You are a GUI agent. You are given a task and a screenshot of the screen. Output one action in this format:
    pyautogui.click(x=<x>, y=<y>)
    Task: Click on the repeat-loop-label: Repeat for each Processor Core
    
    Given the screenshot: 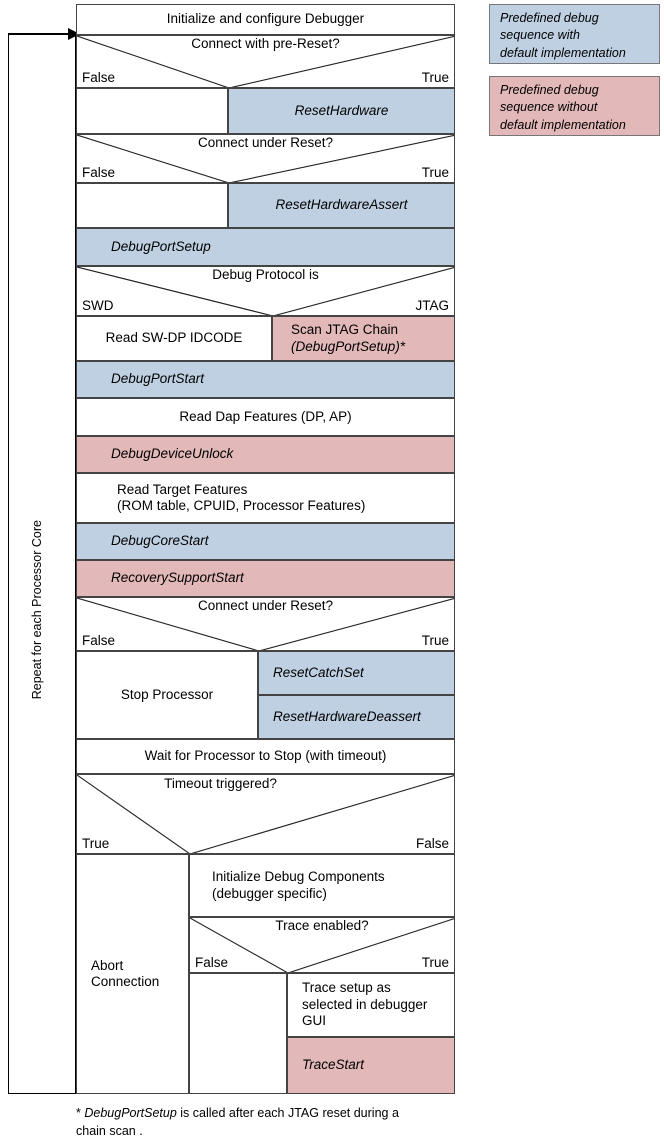 What is the action you would take?
    pyautogui.click(x=37, y=610)
    